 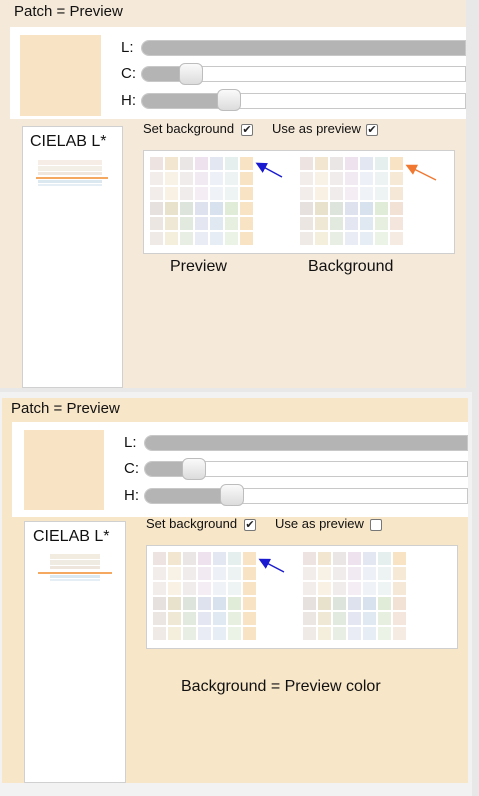 I want to click on caption-preview: Preview, so click(x=198, y=266).